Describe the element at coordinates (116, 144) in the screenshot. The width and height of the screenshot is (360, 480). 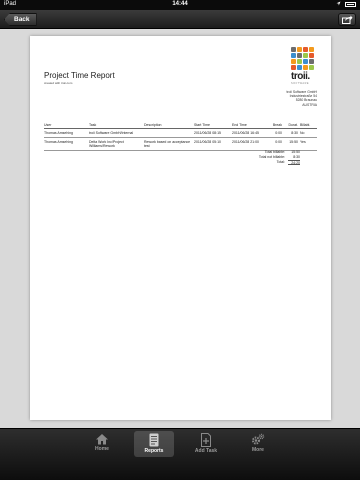
I see `cell-task: Delta Work Inc/Project Williams/Rework` at that location.